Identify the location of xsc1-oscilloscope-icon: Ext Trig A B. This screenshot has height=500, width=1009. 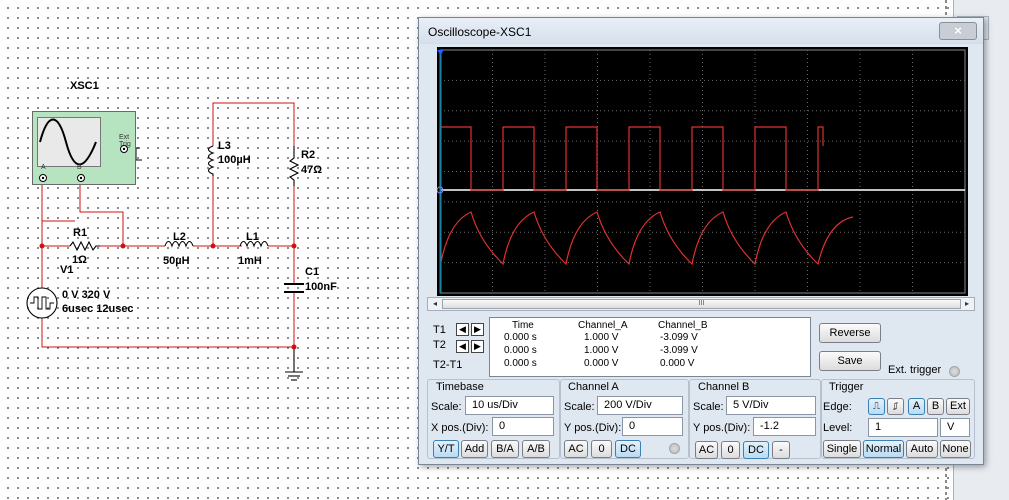
(84, 148).